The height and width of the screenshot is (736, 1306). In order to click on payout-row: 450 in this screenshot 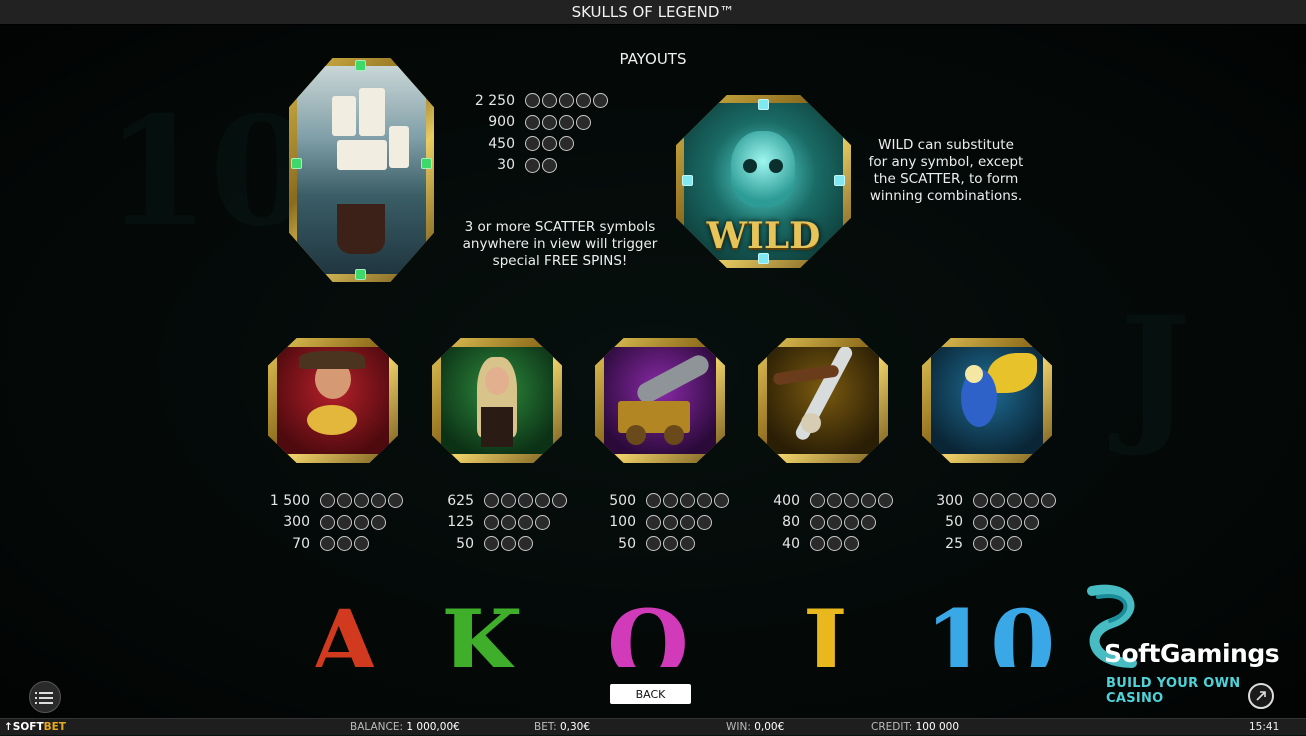, I will do `click(536, 144)`.